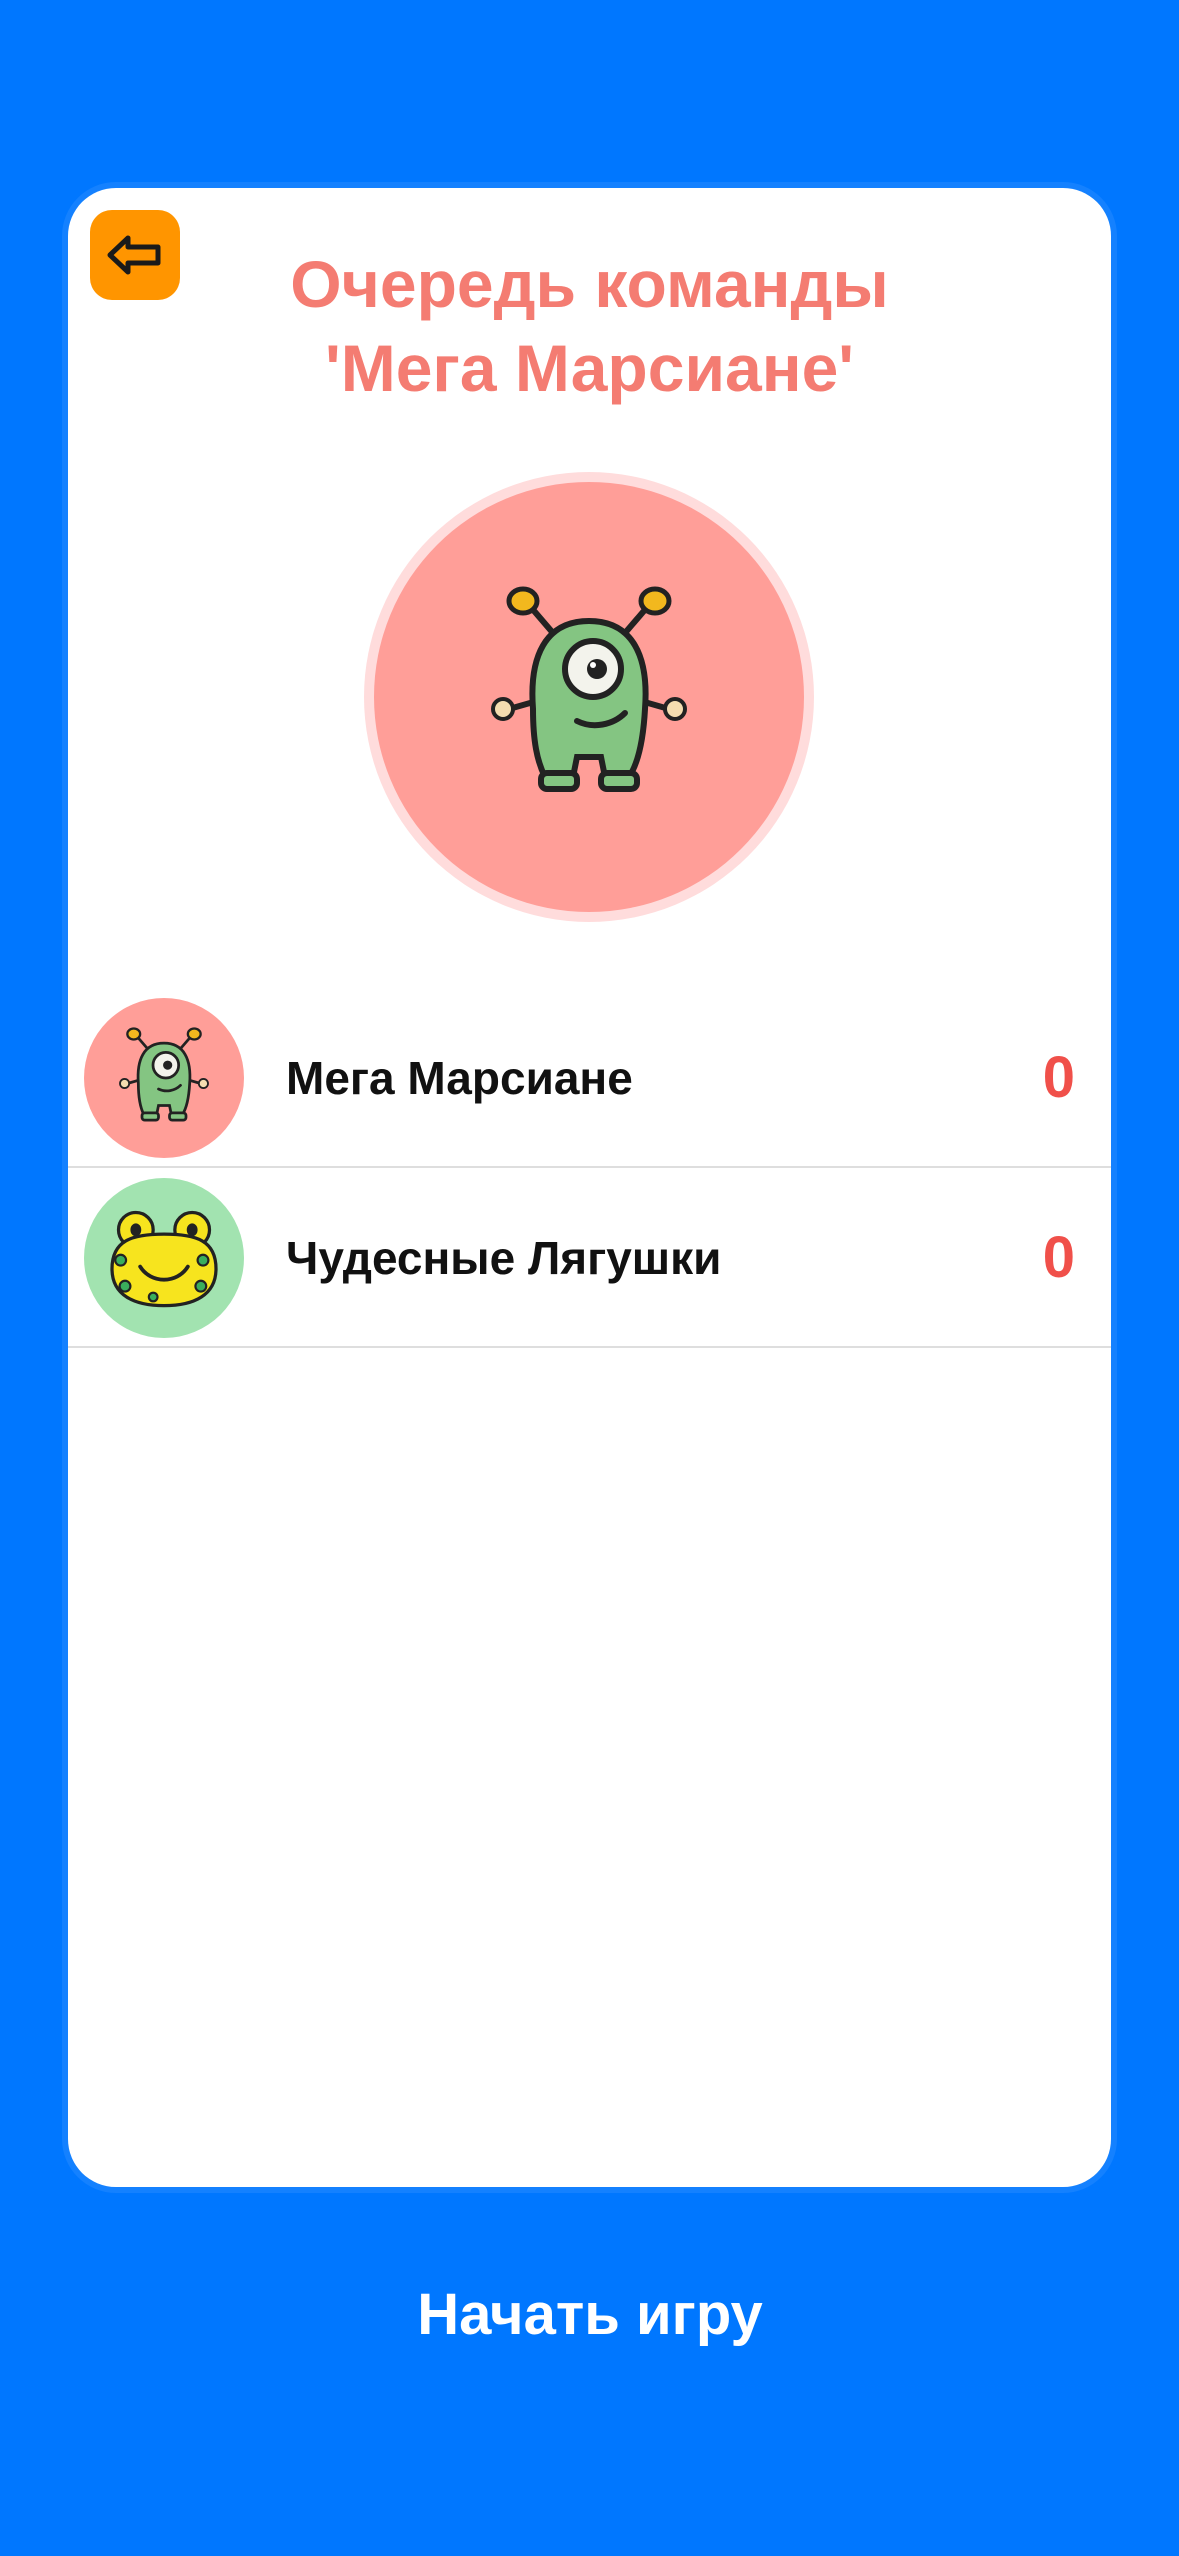  What do you see at coordinates (589, 326) in the screenshot?
I see `page-title: Очередь команды 'Мега Марсиане'` at bounding box center [589, 326].